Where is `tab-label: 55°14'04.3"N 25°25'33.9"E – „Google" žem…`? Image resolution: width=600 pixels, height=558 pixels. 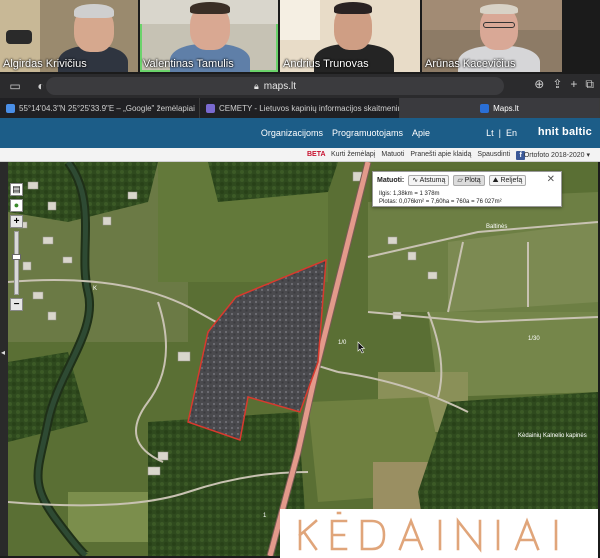
tab-label: 55°14'04.3"N 25°25'33.9"E – „Google" žem… is located at coordinates (107, 108).